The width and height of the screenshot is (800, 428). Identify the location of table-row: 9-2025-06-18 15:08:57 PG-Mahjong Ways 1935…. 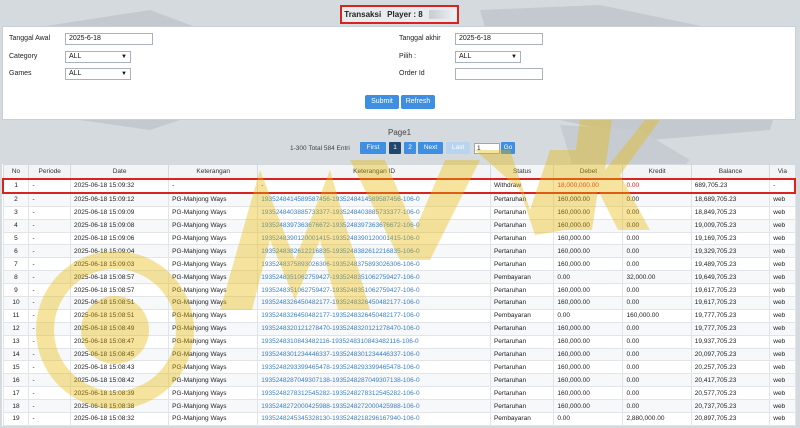
(399, 290).